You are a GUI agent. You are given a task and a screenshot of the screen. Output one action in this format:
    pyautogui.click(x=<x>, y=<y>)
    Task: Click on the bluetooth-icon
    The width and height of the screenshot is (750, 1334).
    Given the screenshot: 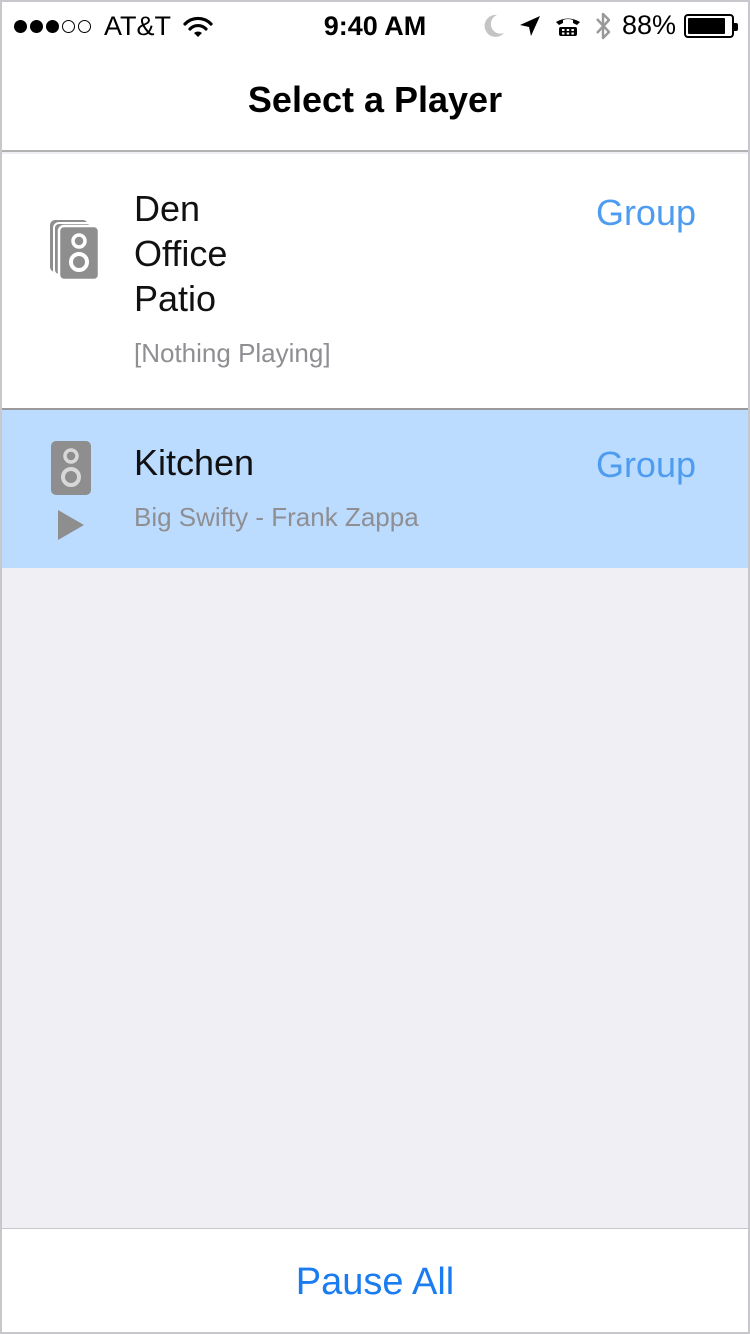 What is the action you would take?
    pyautogui.click(x=603, y=26)
    